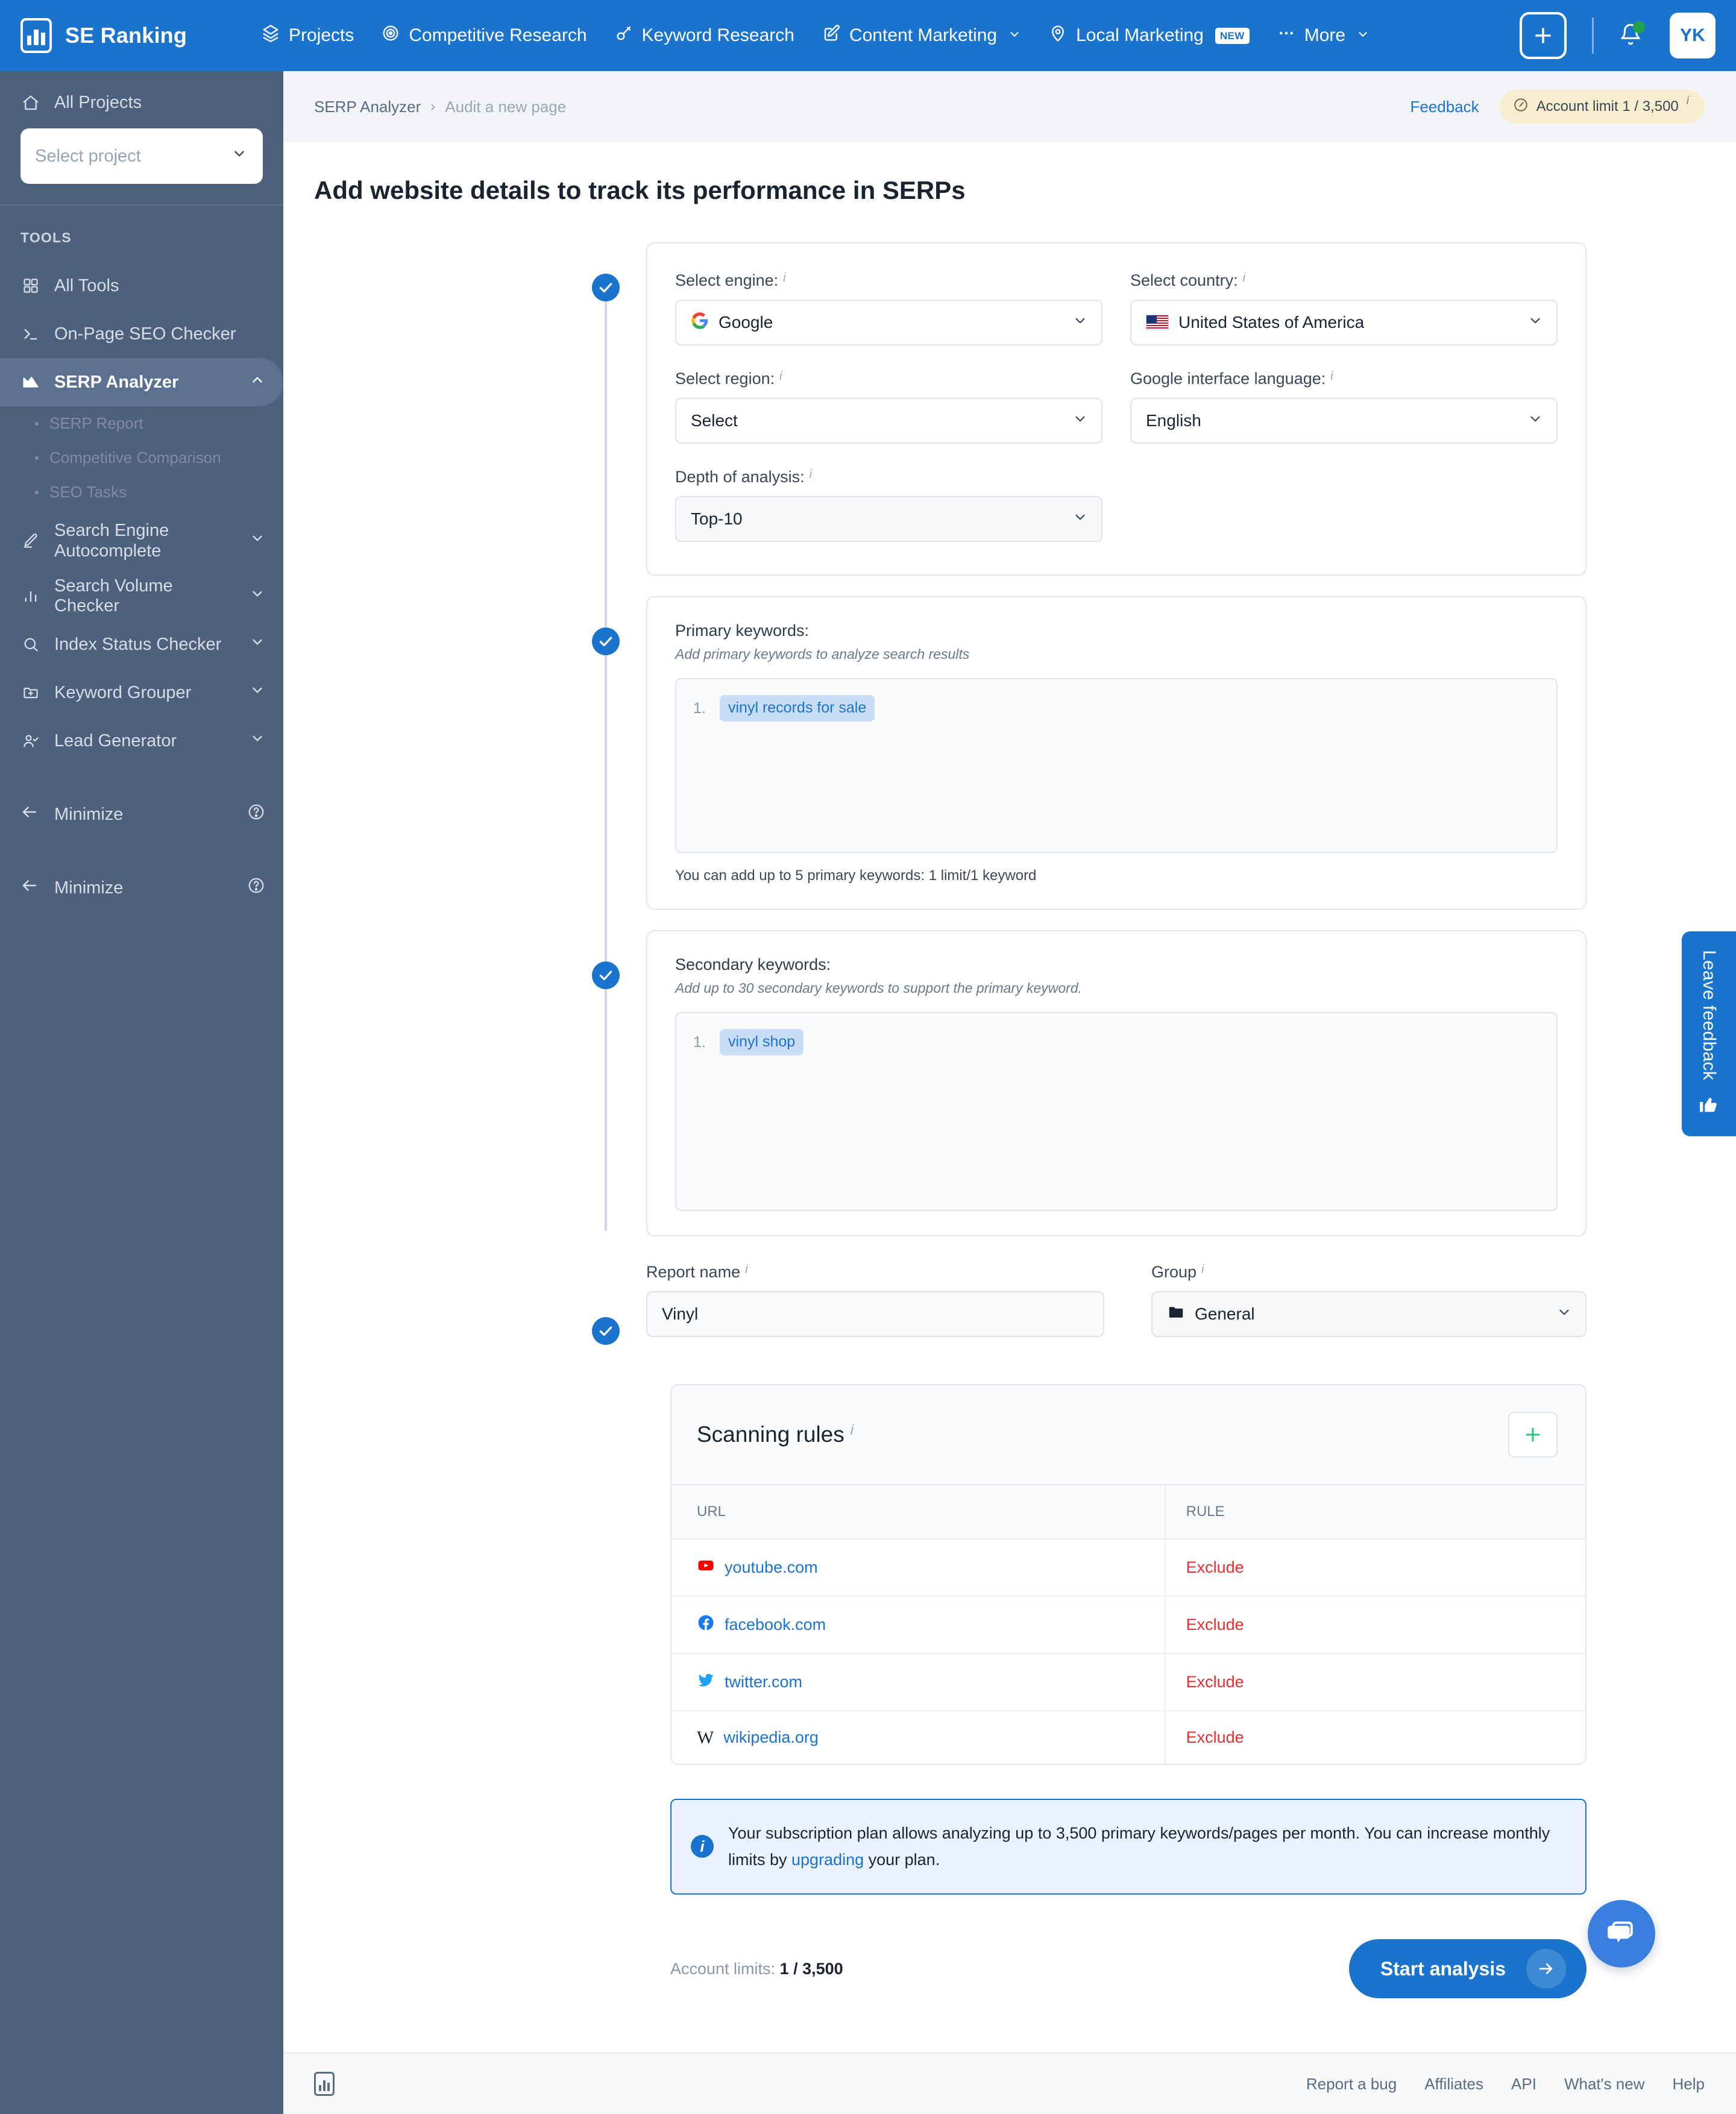 The height and width of the screenshot is (2114, 1736). I want to click on keyword-chip: vinyl shop, so click(762, 1042).